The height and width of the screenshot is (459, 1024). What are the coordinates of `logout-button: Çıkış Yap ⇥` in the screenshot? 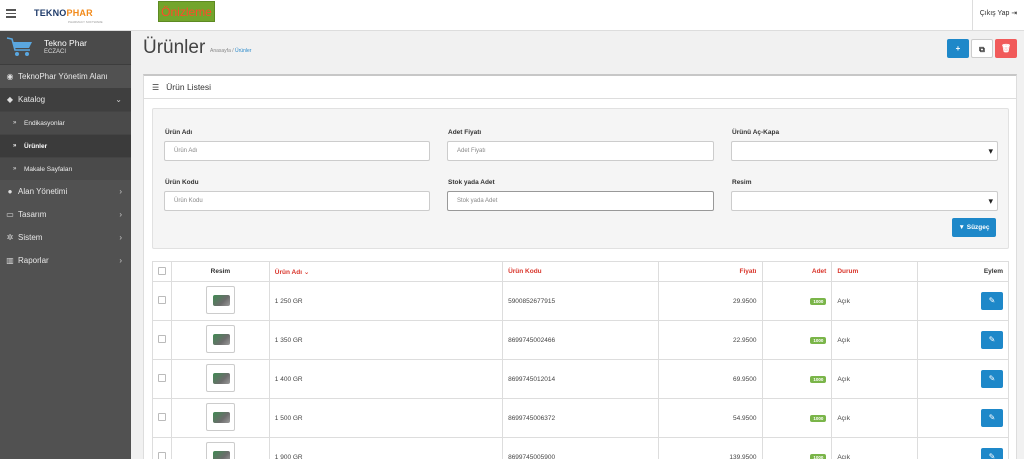 It's located at (998, 15).